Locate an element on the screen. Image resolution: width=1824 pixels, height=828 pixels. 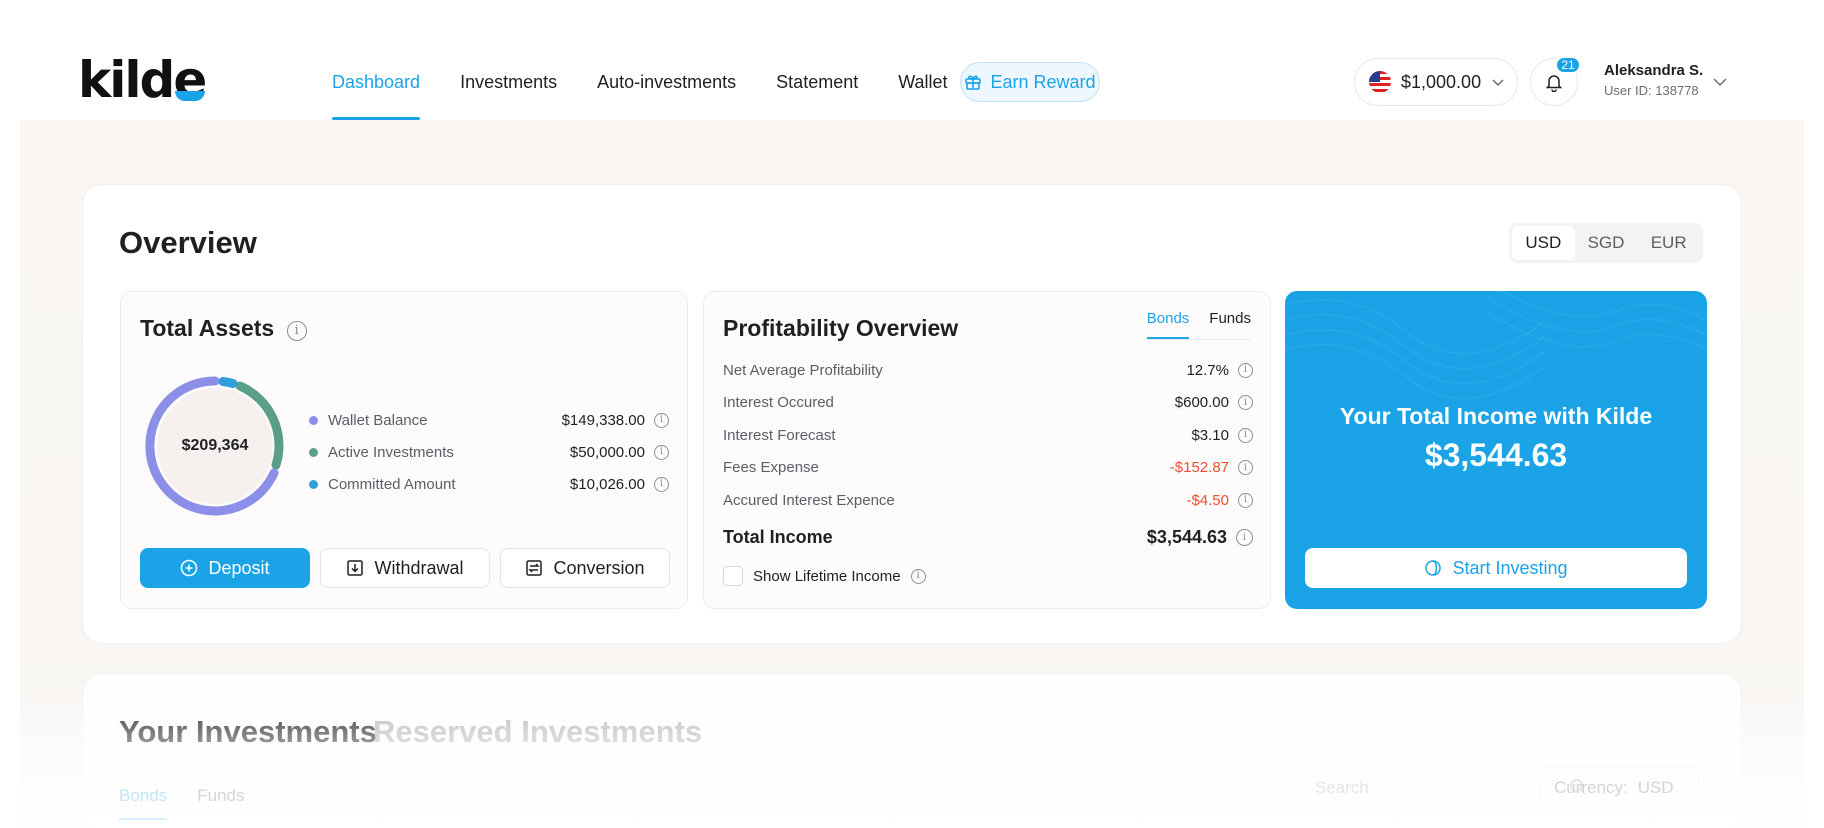
lifetime-checkbox is located at coordinates (733, 576).